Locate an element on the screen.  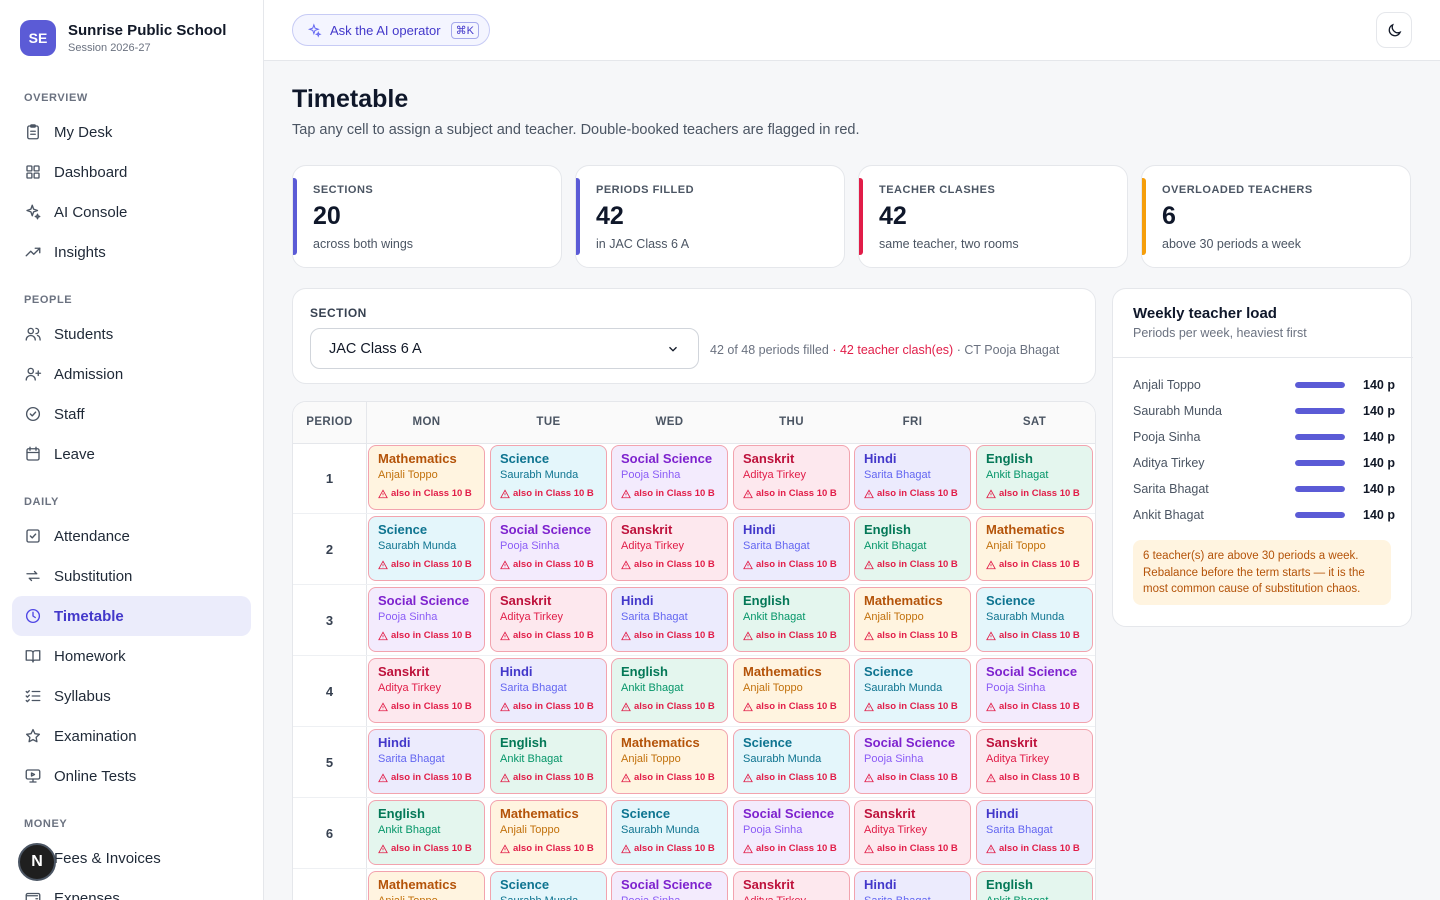
wallet-icon is located at coordinates (33, 896).